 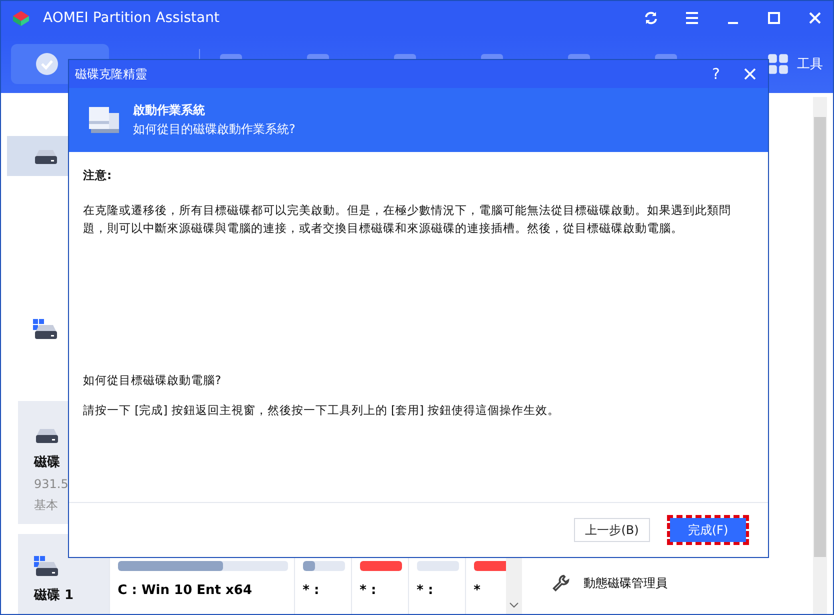 What do you see at coordinates (513, 605) in the screenshot?
I see `scroll-down-icon` at bounding box center [513, 605].